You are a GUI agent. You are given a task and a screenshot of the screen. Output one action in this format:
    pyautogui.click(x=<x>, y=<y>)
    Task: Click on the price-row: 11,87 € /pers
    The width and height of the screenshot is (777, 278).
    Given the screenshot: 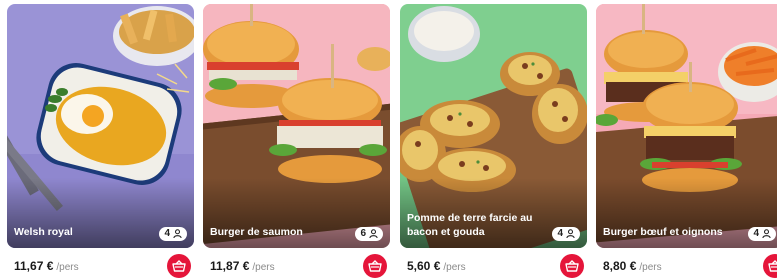 What is the action you would take?
    pyautogui.click(x=242, y=267)
    